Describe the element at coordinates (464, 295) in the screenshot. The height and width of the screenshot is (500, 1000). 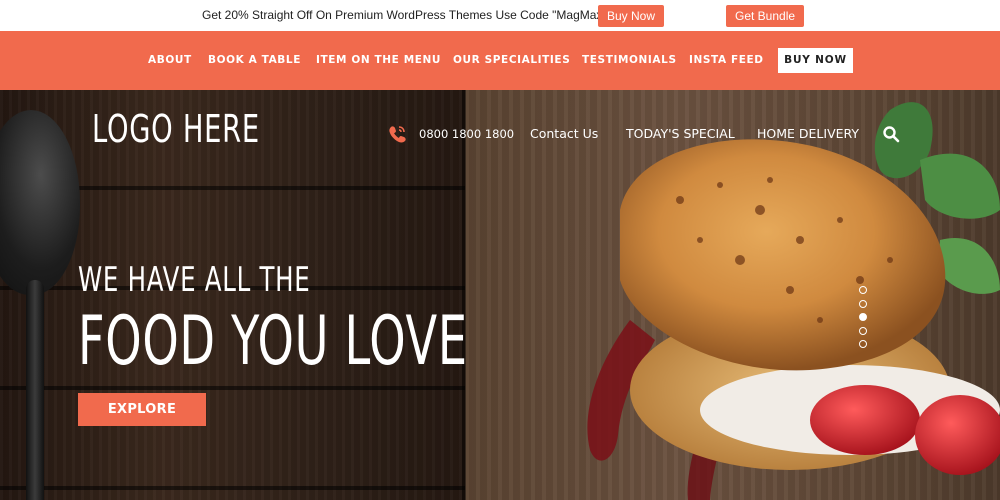
I see `board-seam` at that location.